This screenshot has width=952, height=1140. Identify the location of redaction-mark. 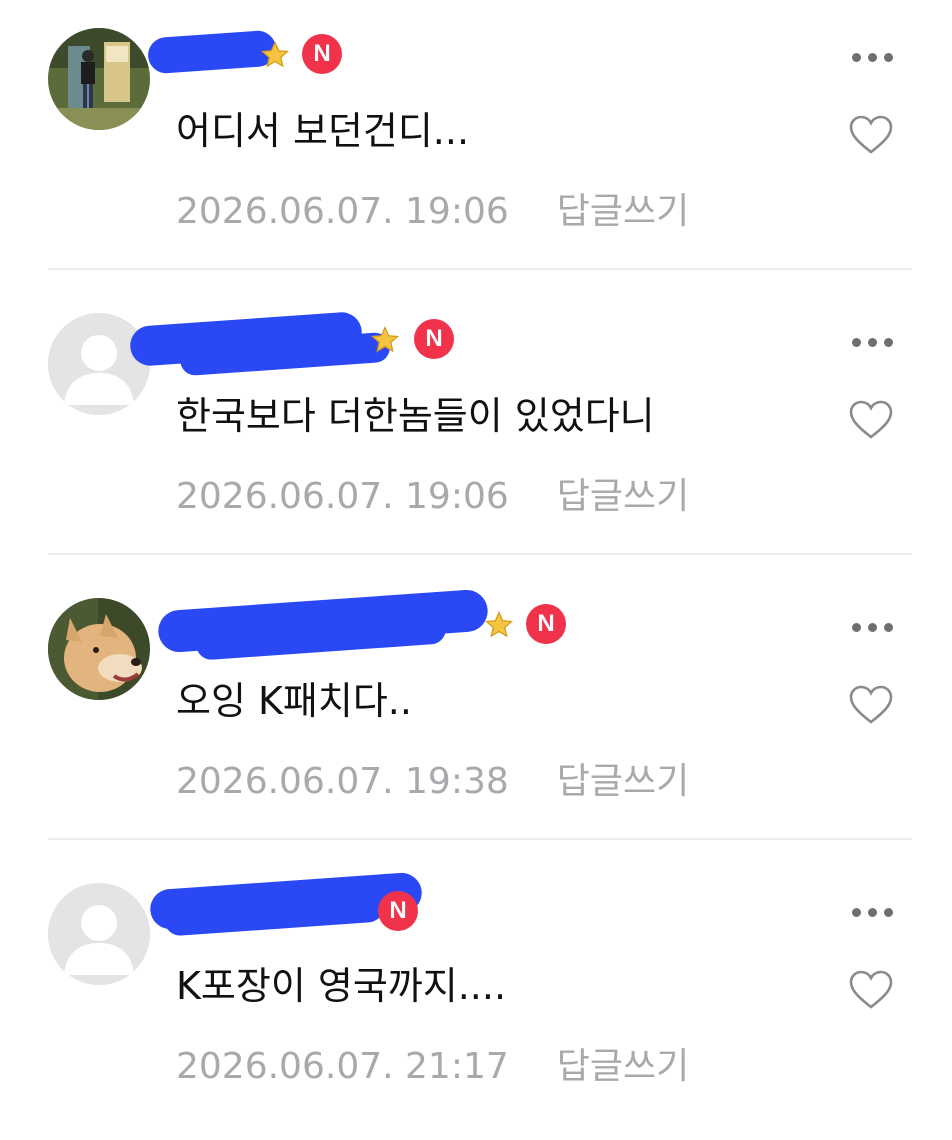
(212, 52).